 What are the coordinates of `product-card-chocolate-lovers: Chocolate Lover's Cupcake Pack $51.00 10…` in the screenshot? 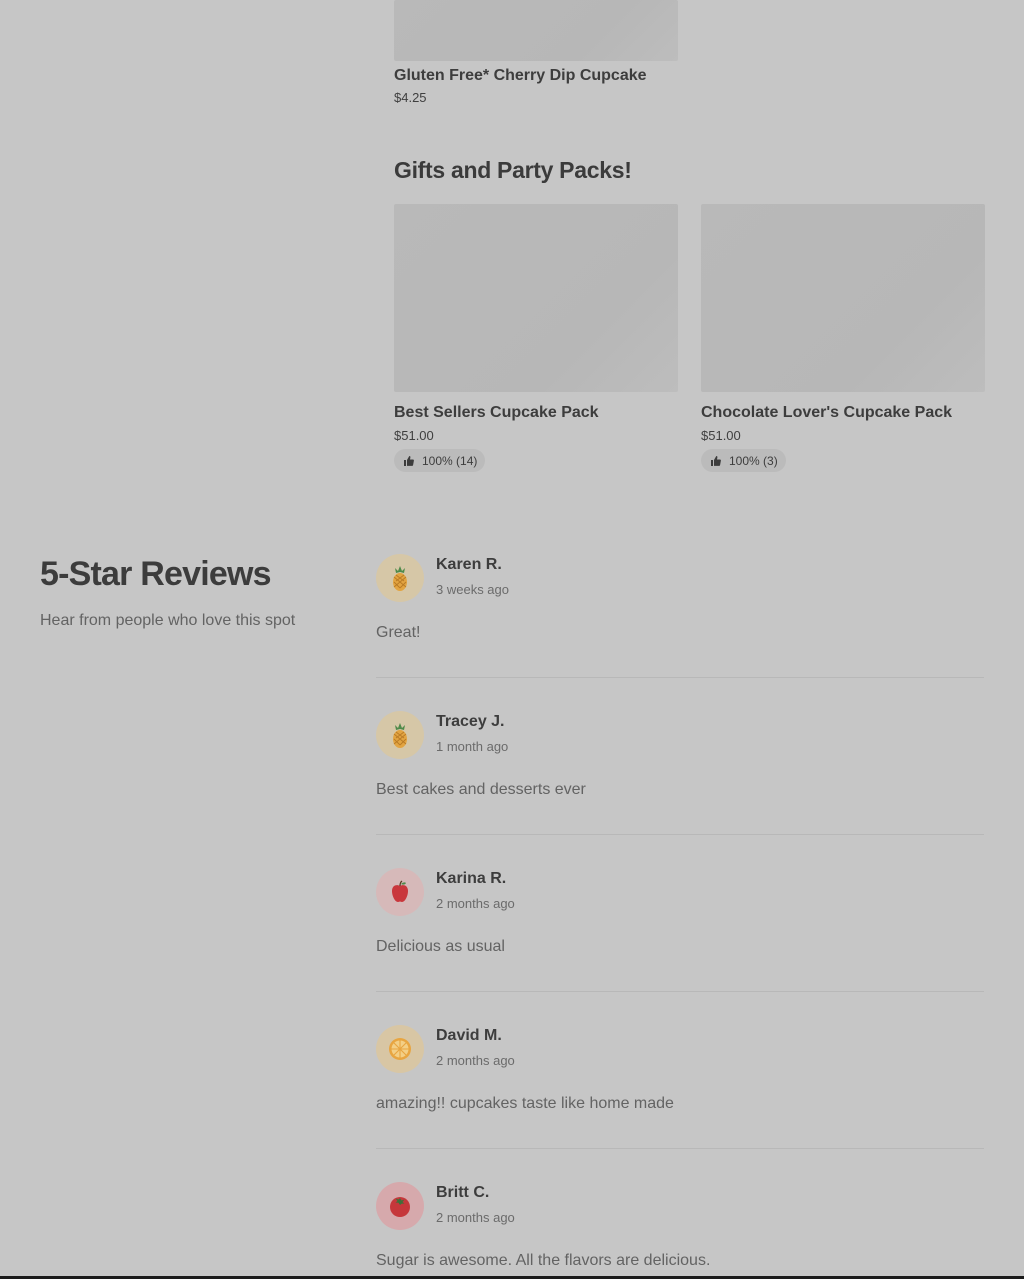 It's located at (843, 338).